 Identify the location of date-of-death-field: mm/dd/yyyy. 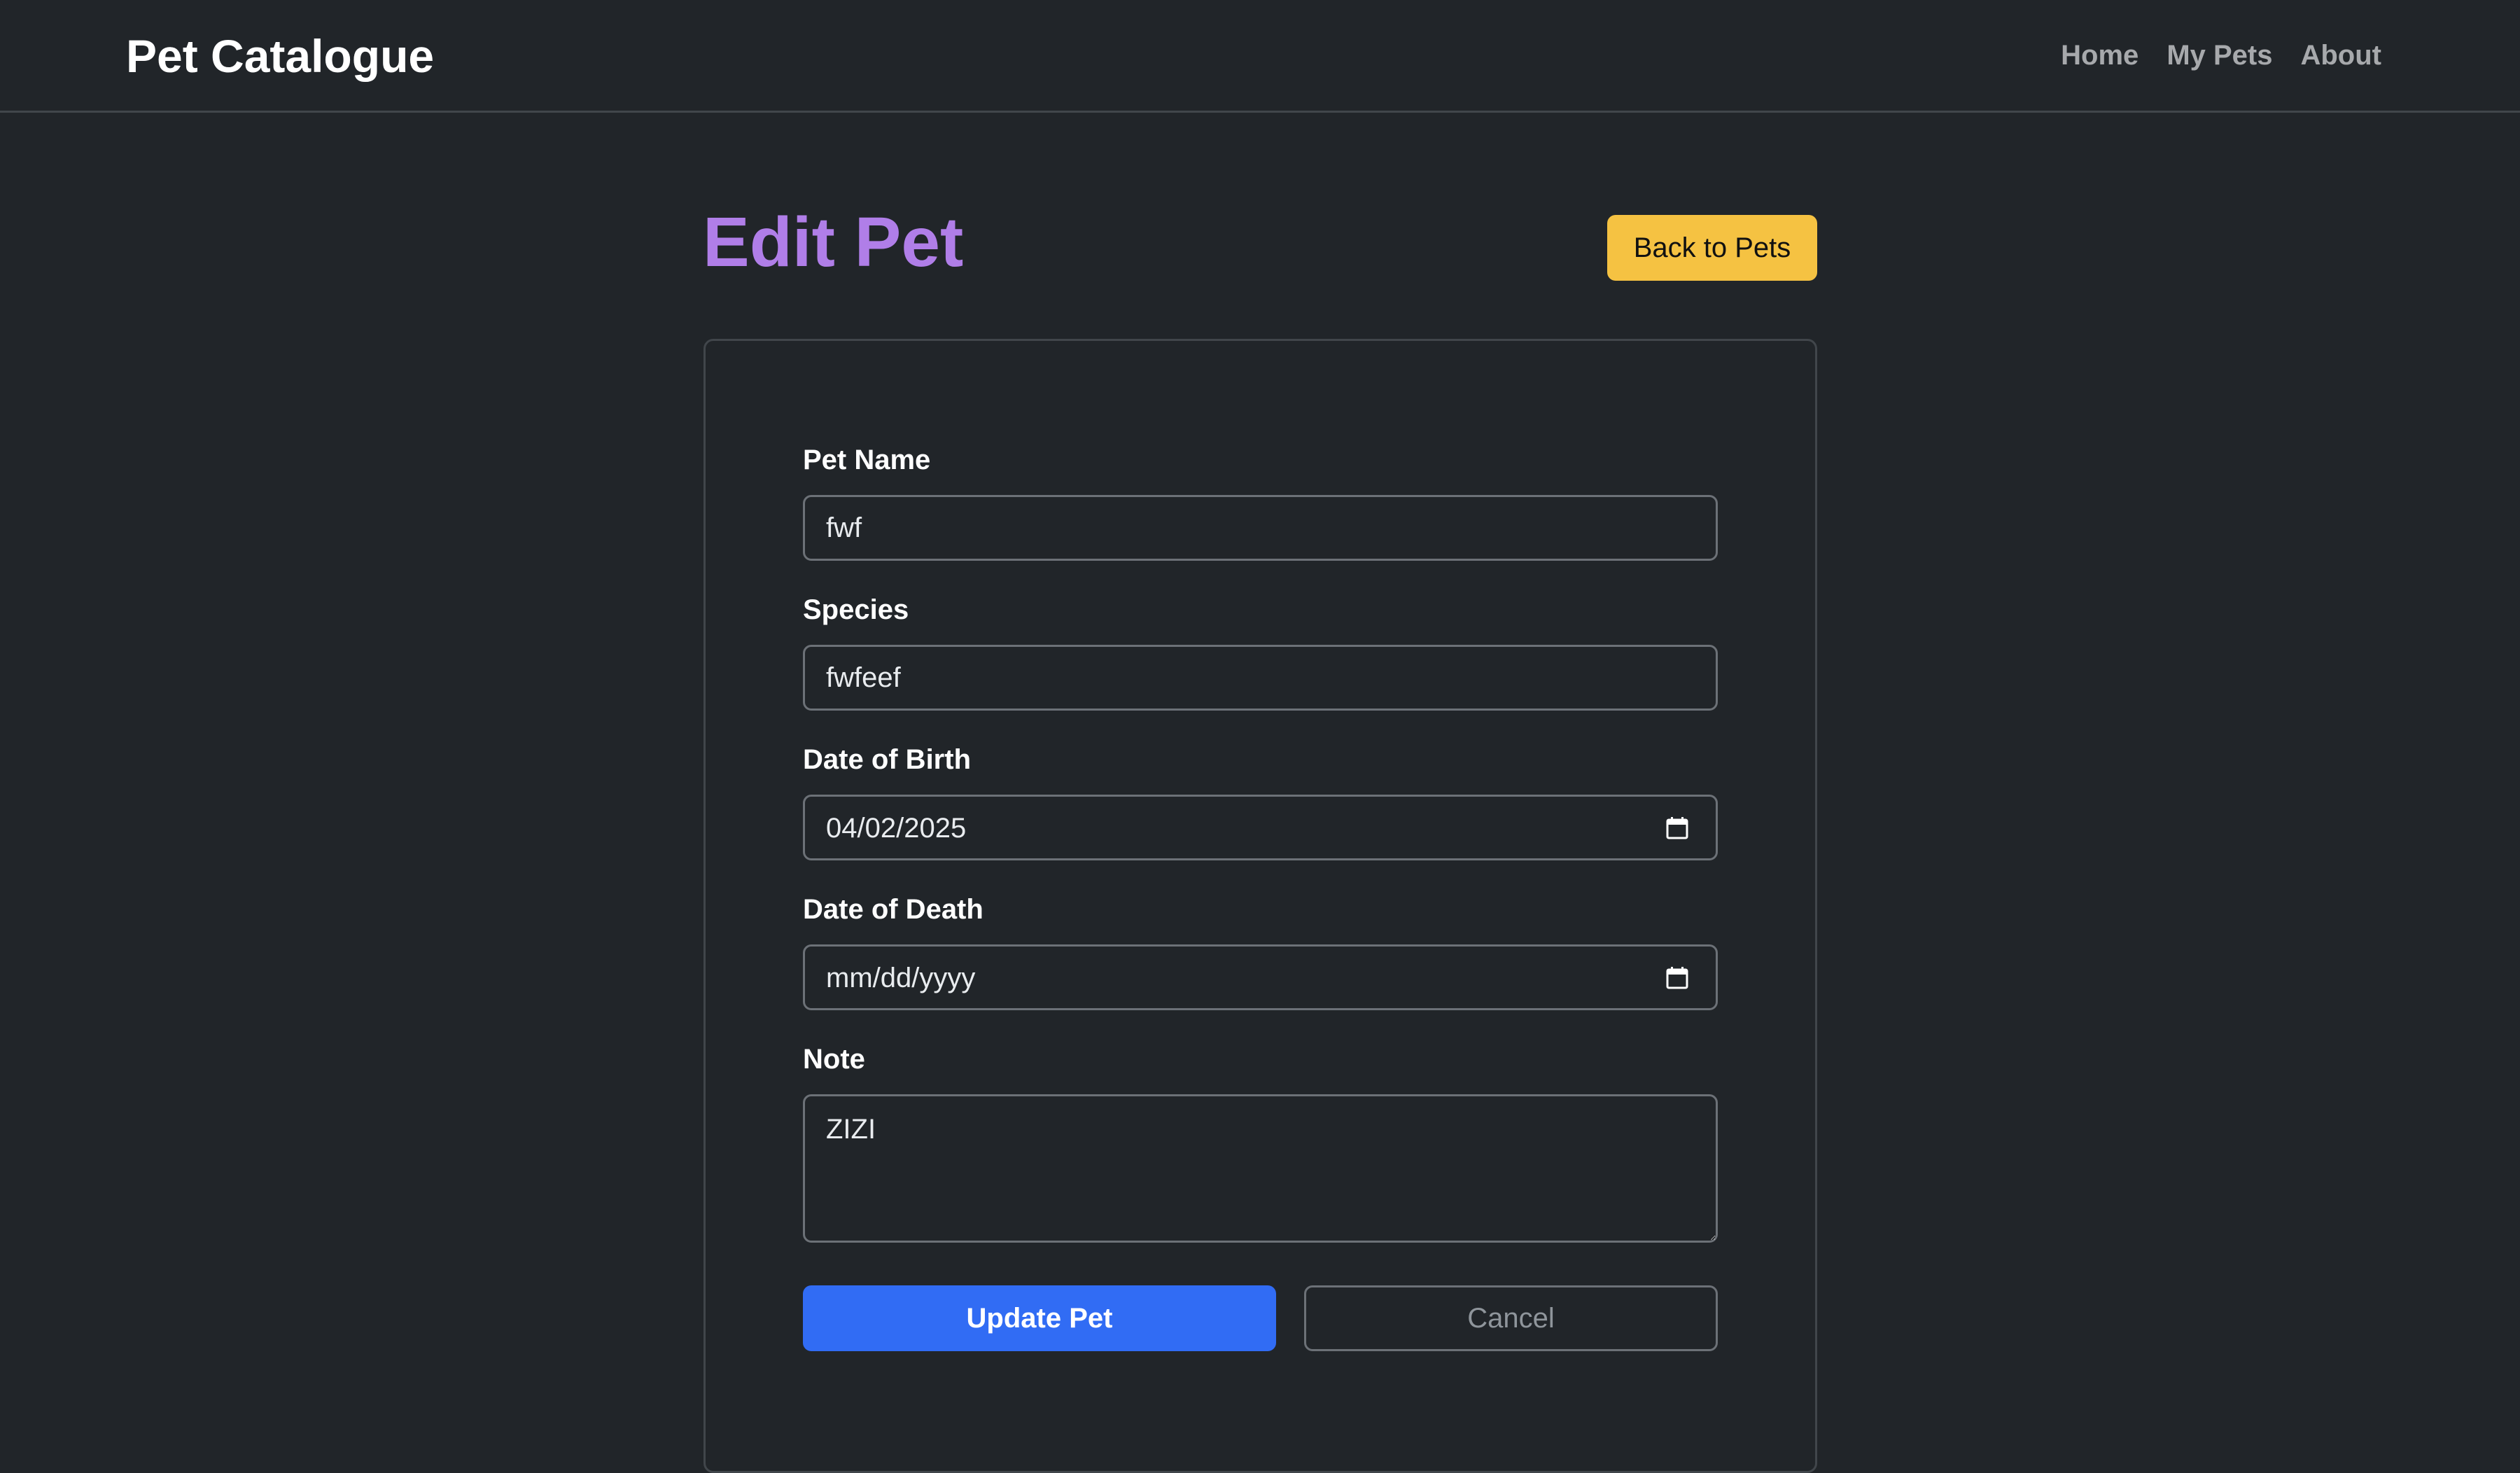
(1260, 977).